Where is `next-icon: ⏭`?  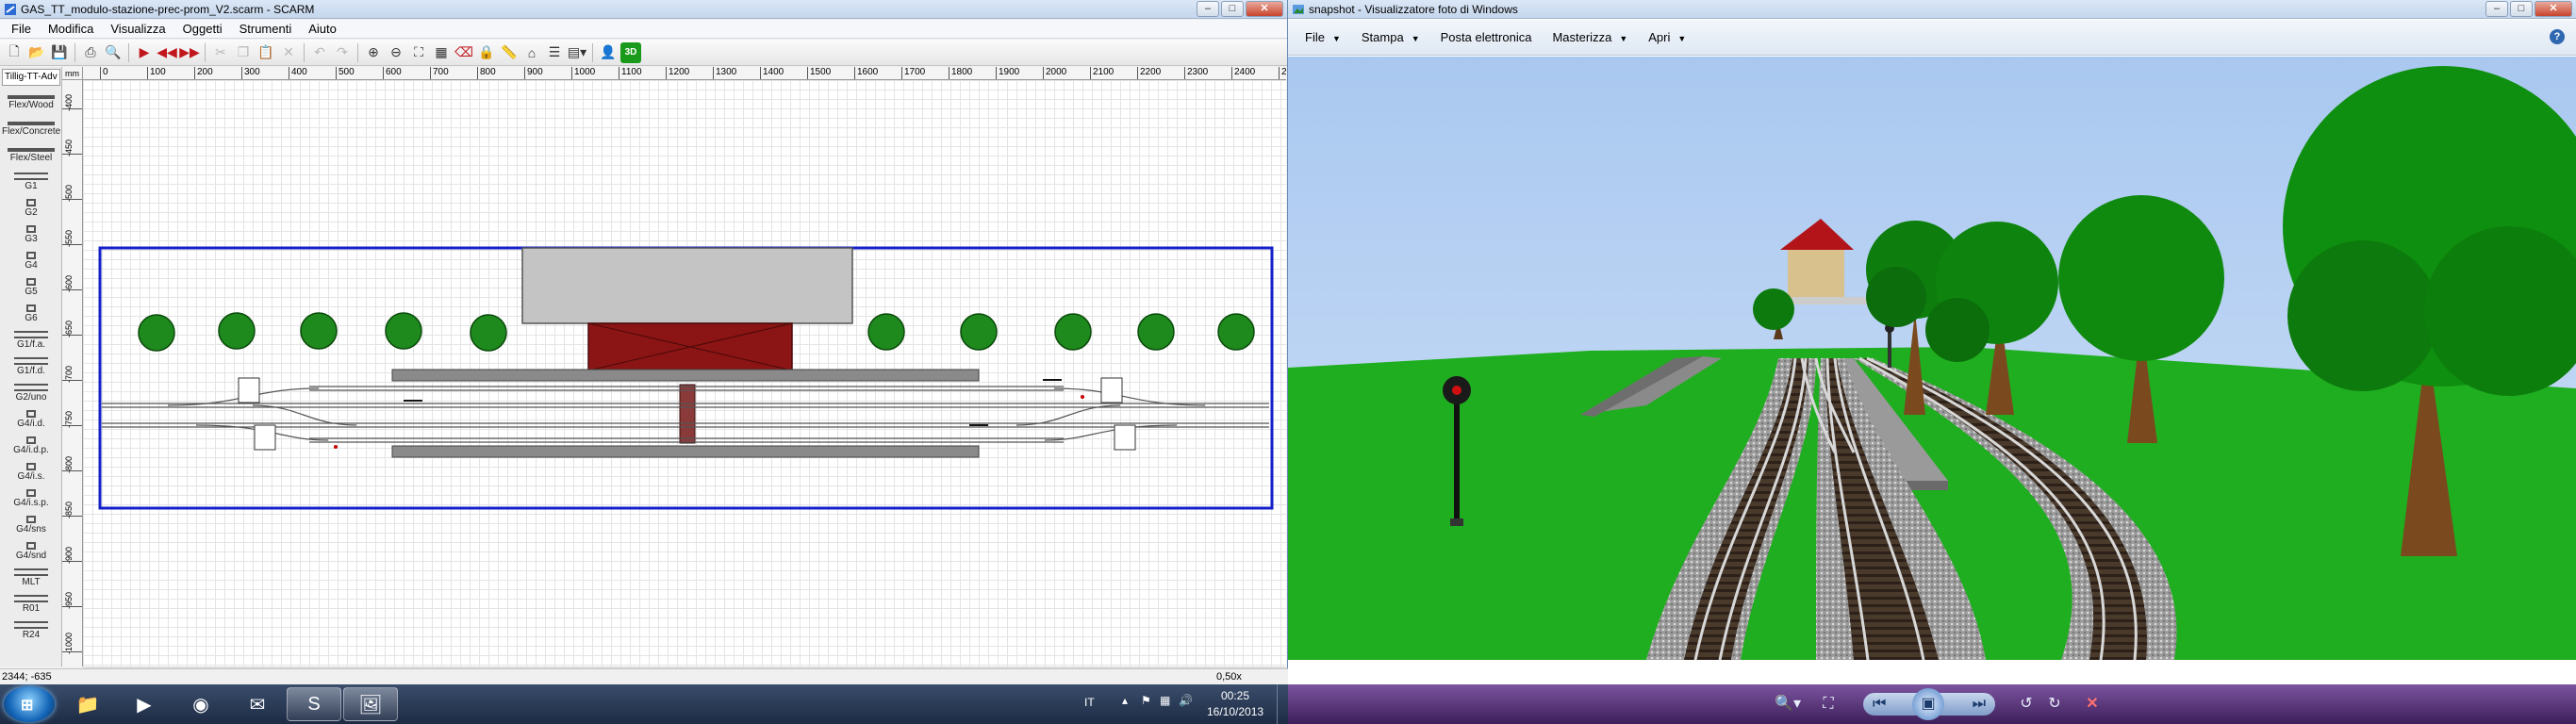 next-icon: ⏭ is located at coordinates (1979, 704).